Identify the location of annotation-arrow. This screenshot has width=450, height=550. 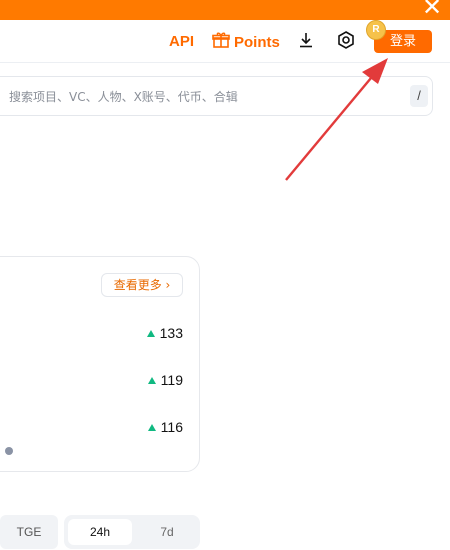
(336, 119).